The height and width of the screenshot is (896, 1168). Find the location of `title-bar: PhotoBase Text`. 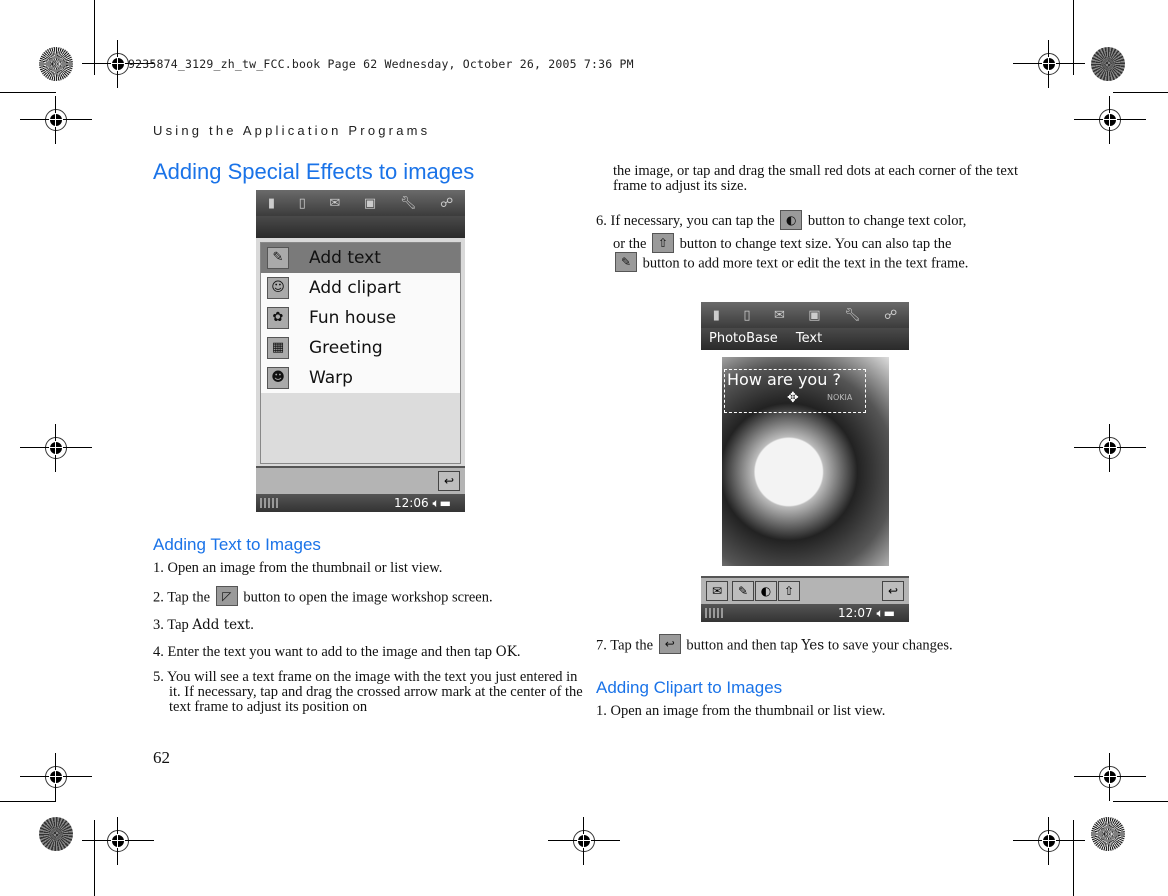

title-bar: PhotoBase Text is located at coordinates (805, 339).